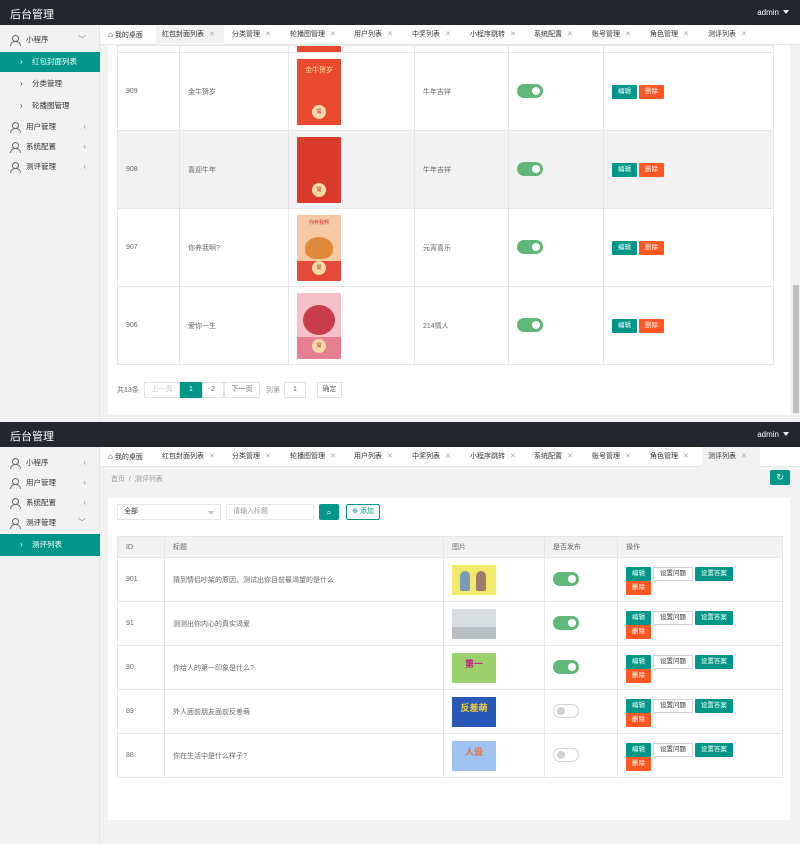 This screenshot has height=844, width=800. Describe the element at coordinates (780, 477) in the screenshot. I see `refresh-button: ↻` at that location.